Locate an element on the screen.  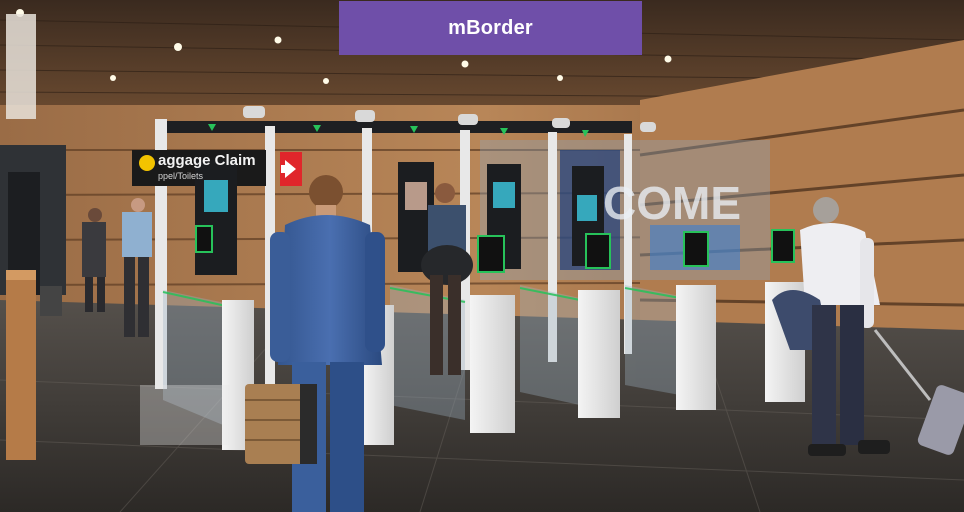
baggage-claim-label: aggage Claim is located at coordinates (207, 160).